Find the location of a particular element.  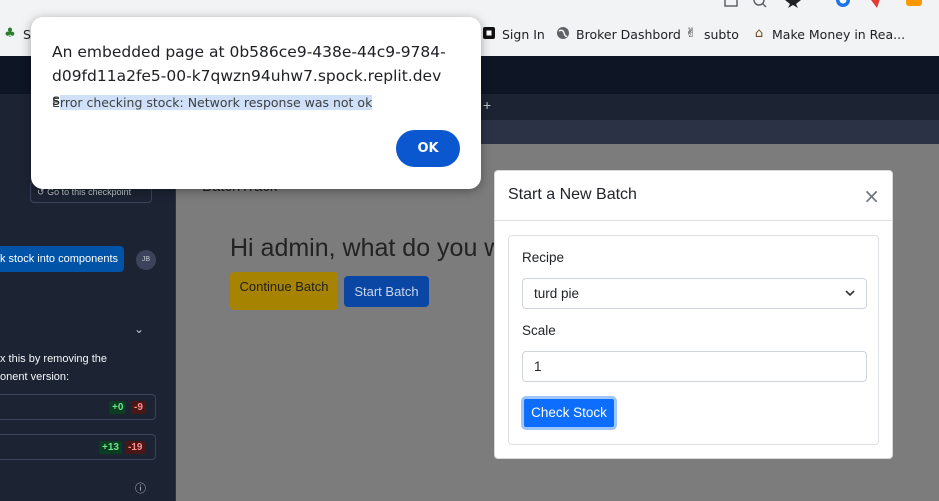

alert-message-prefix: E is located at coordinates (56, 102).